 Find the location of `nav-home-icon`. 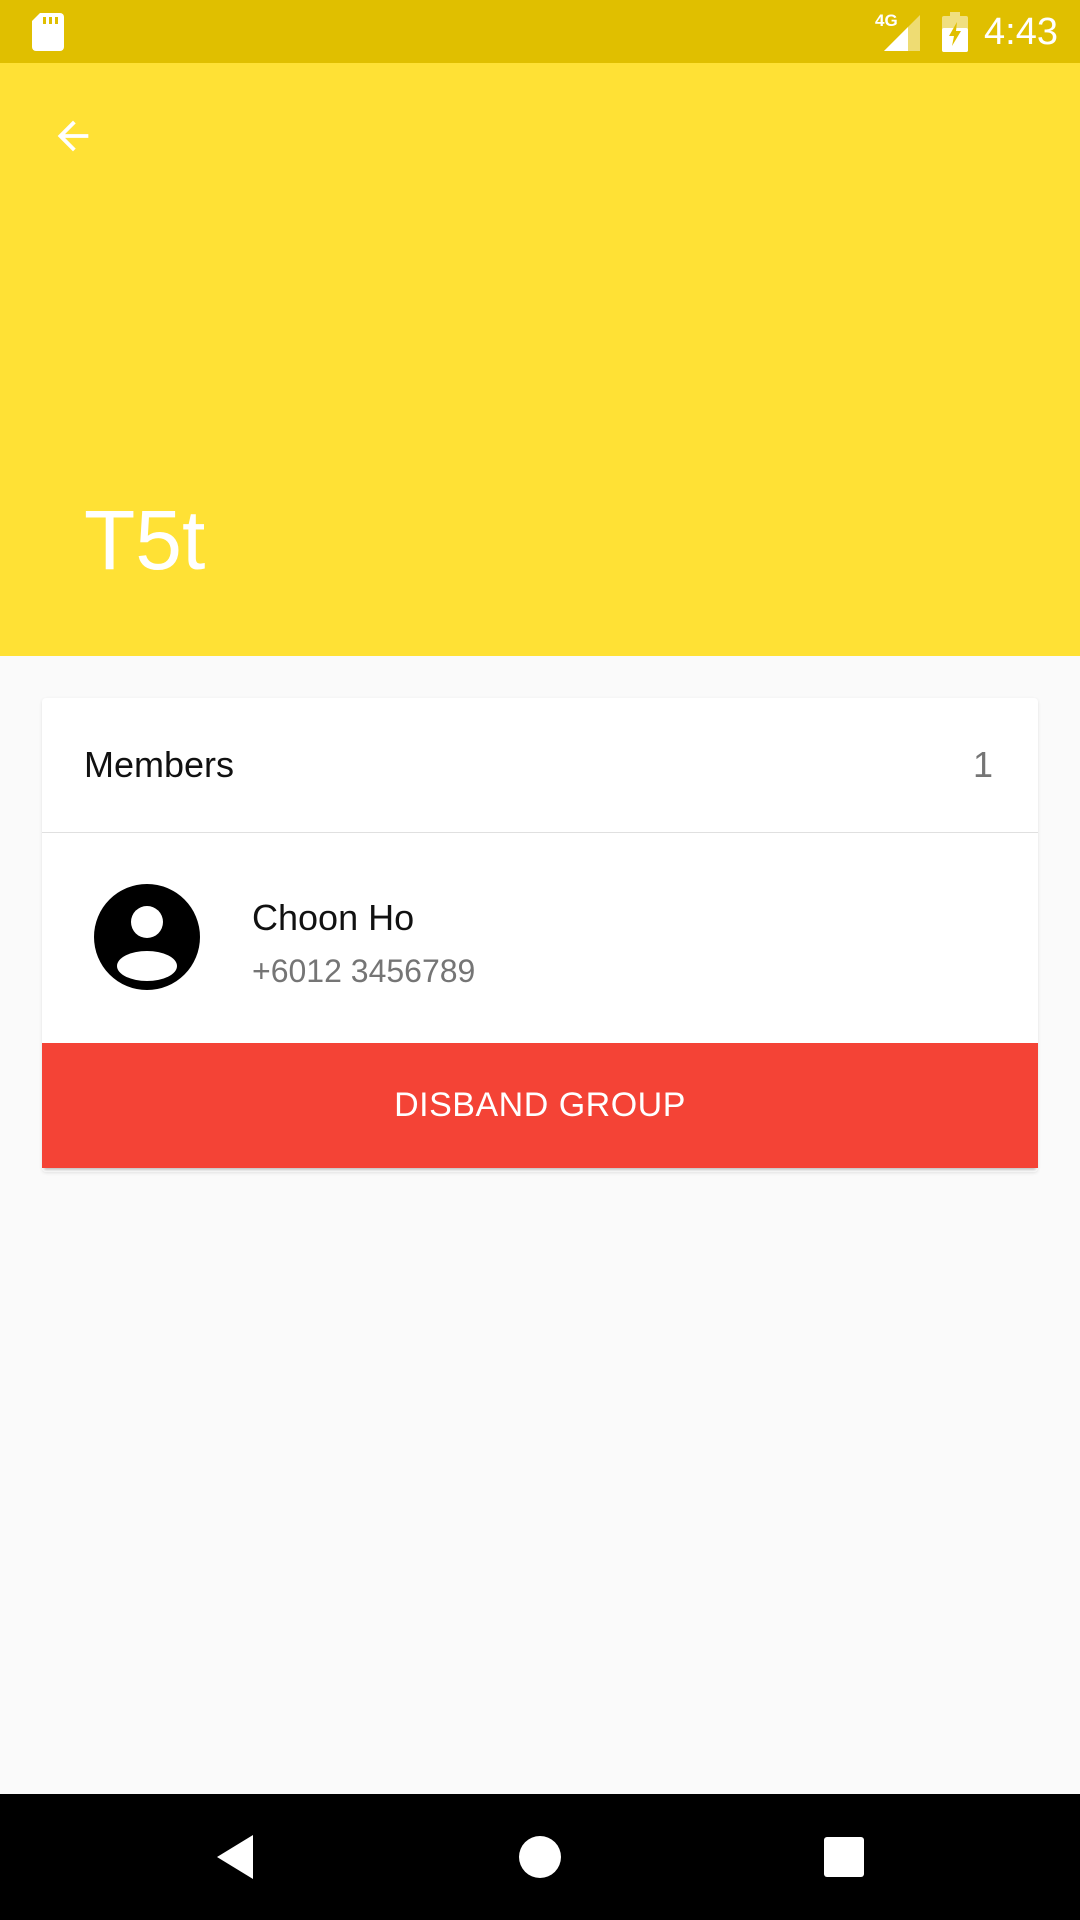

nav-home-icon is located at coordinates (540, 1857).